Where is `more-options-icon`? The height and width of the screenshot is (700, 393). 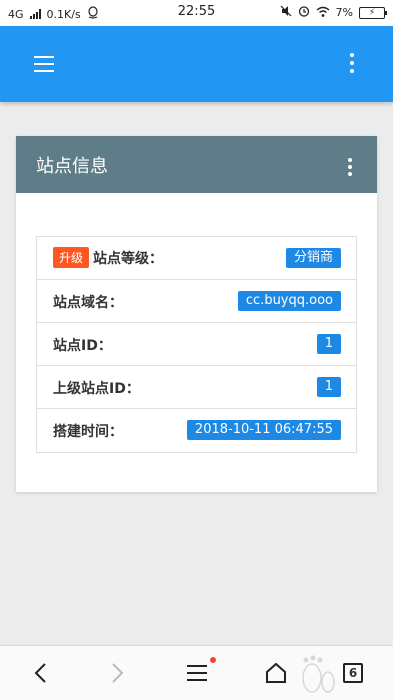 more-options-icon is located at coordinates (352, 64).